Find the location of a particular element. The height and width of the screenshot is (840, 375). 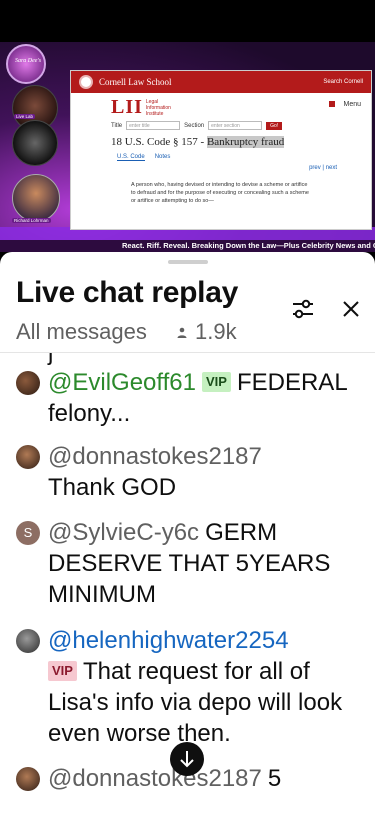

author-name: @SylvieC-y6c is located at coordinates (123, 532).